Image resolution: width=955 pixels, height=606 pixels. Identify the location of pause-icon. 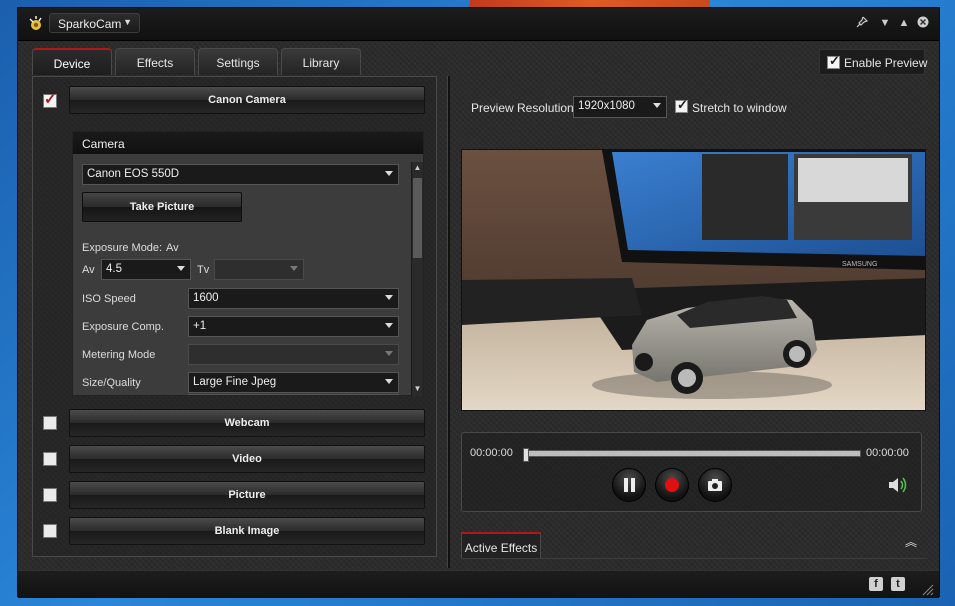
(629, 485).